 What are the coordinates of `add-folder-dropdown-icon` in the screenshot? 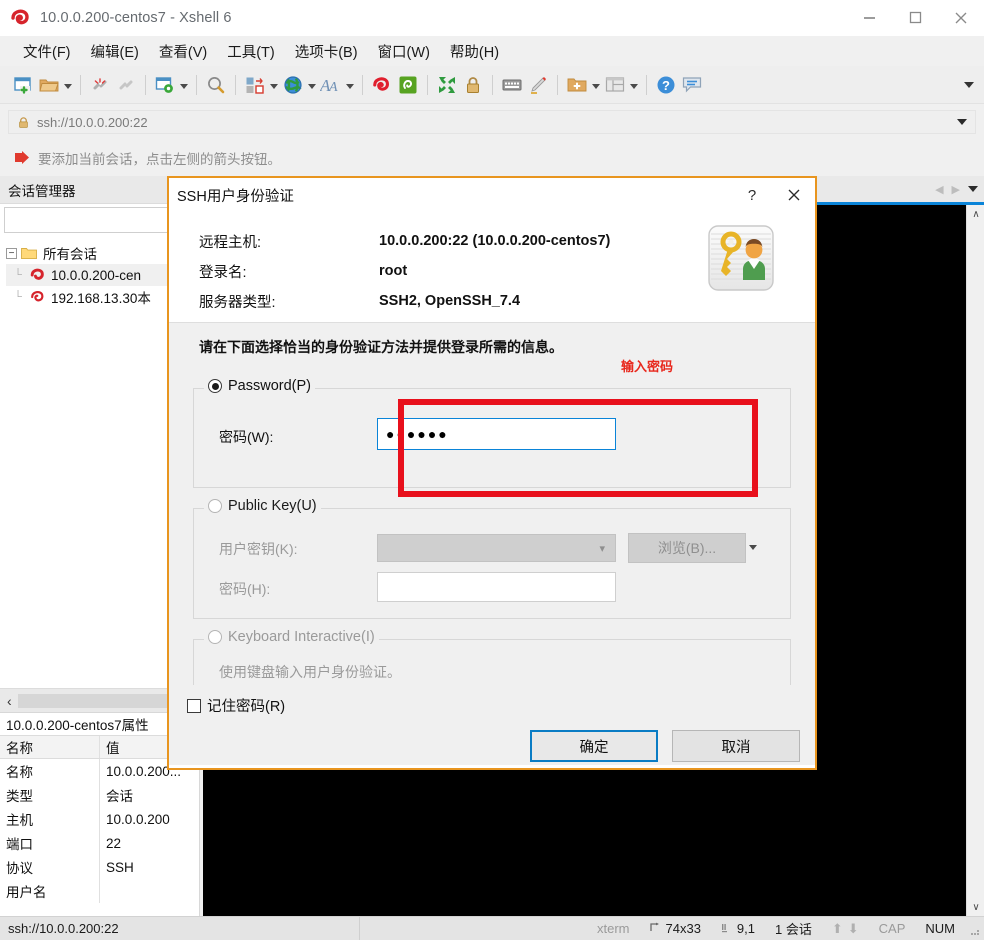 It's located at (596, 85).